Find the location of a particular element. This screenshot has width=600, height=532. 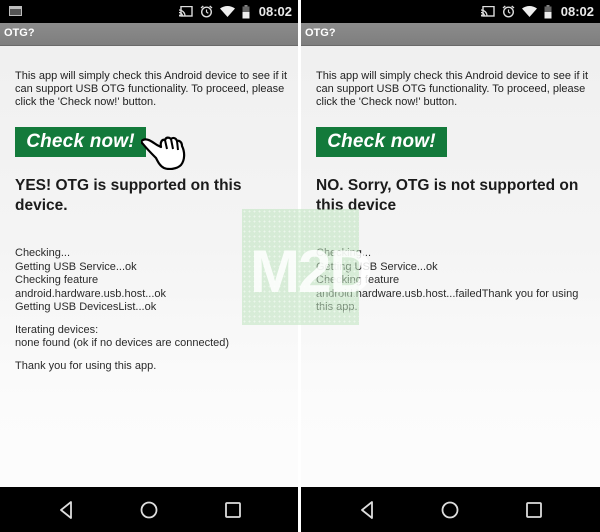

pointing-hand-icon is located at coordinates (163, 153).